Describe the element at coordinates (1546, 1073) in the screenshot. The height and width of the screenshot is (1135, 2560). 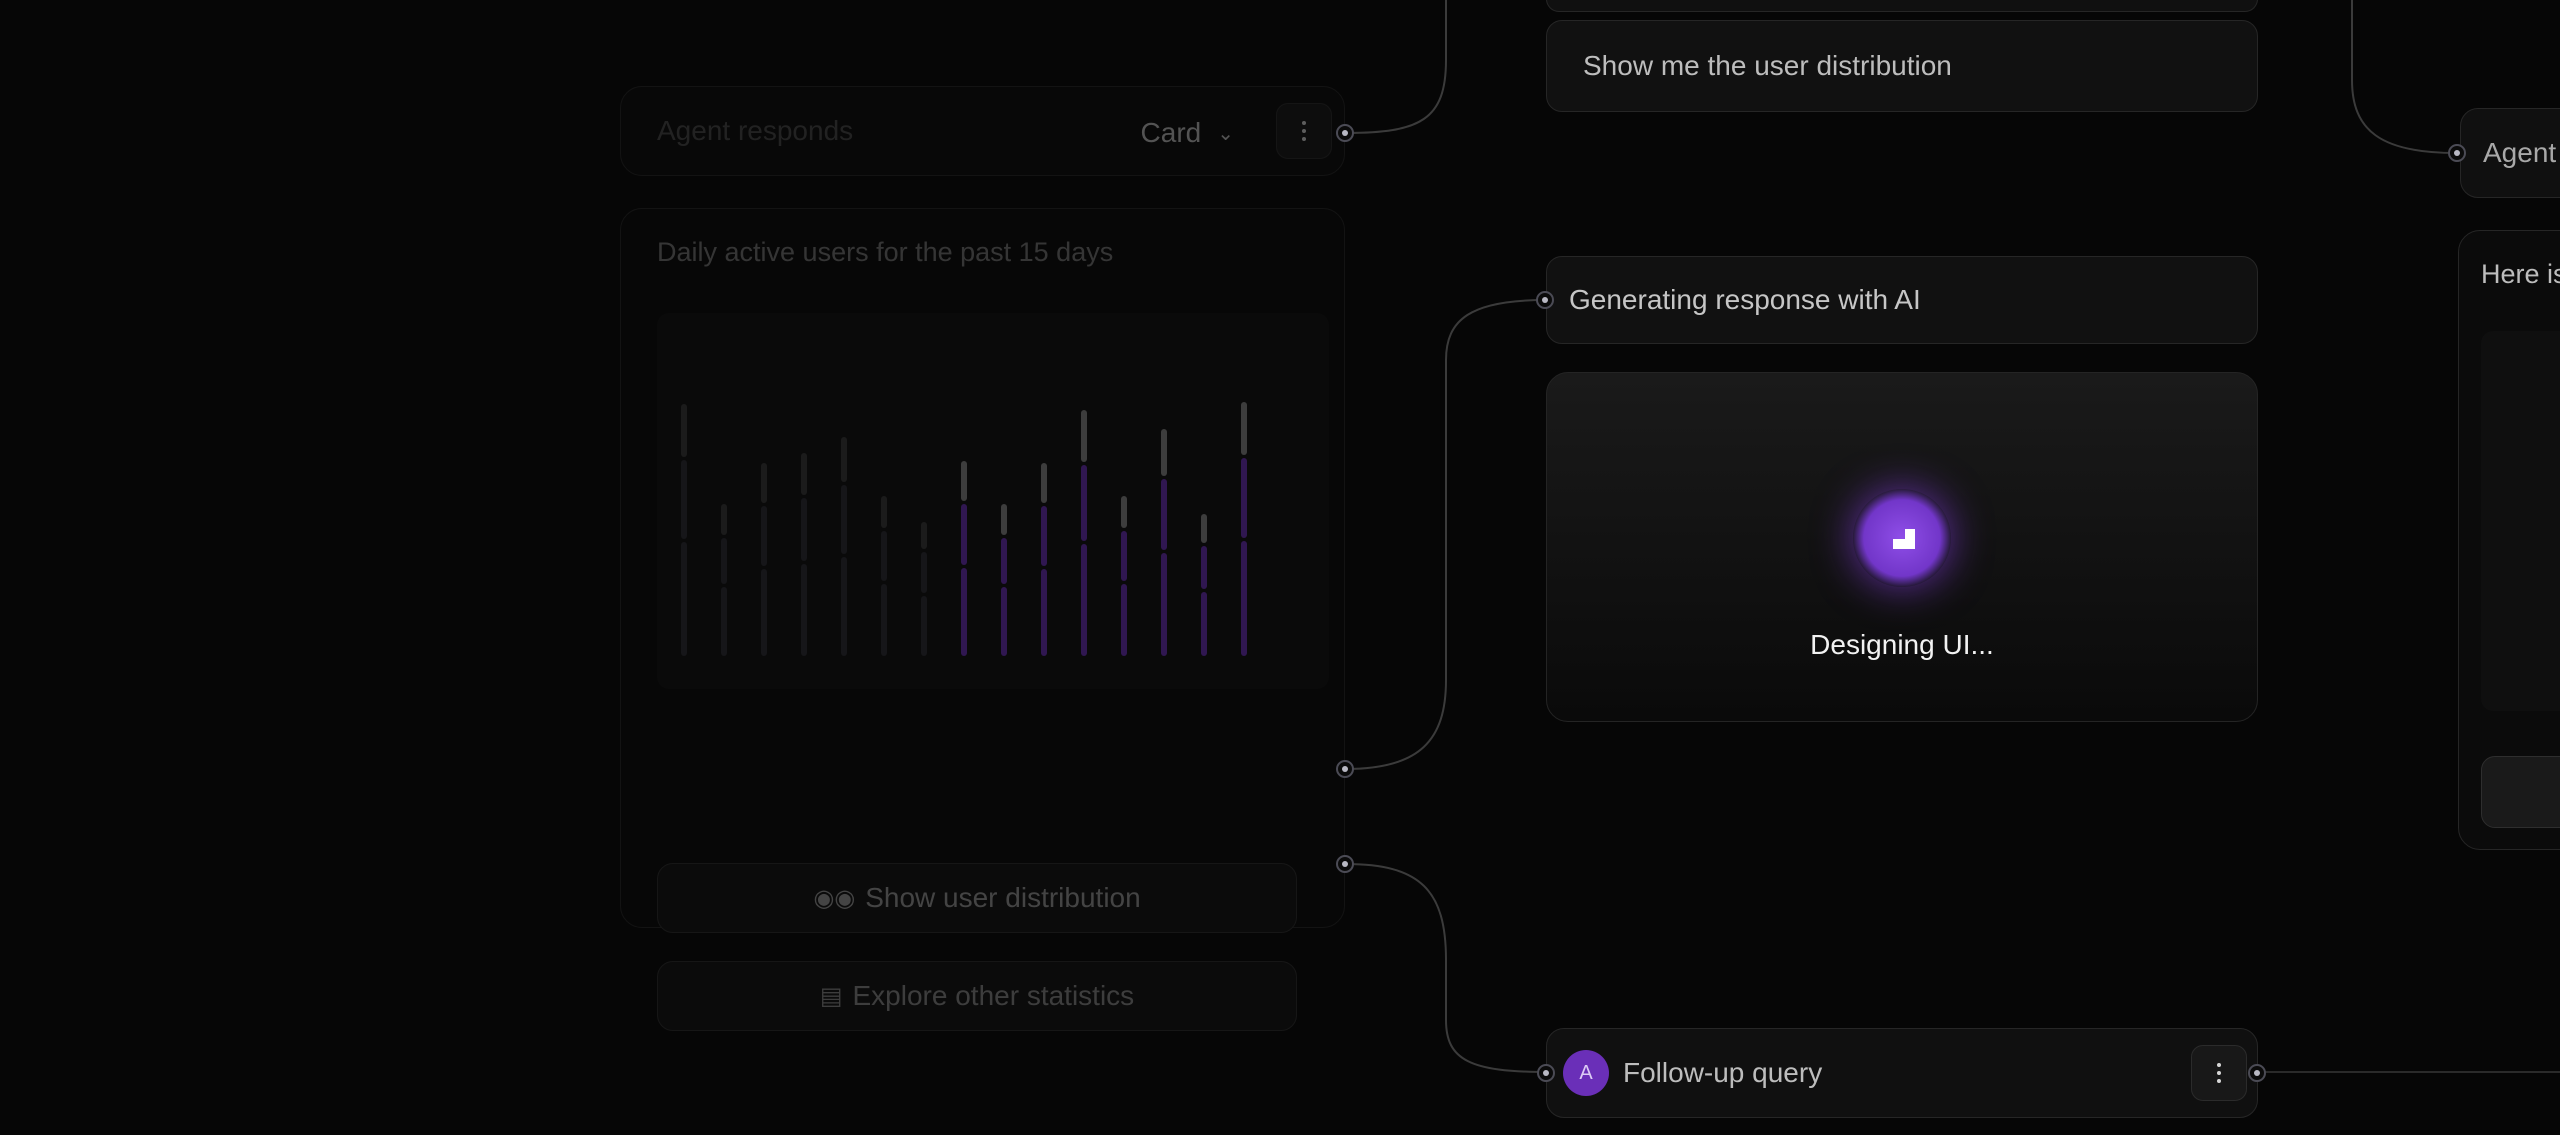
I see `followup-in-handle` at that location.